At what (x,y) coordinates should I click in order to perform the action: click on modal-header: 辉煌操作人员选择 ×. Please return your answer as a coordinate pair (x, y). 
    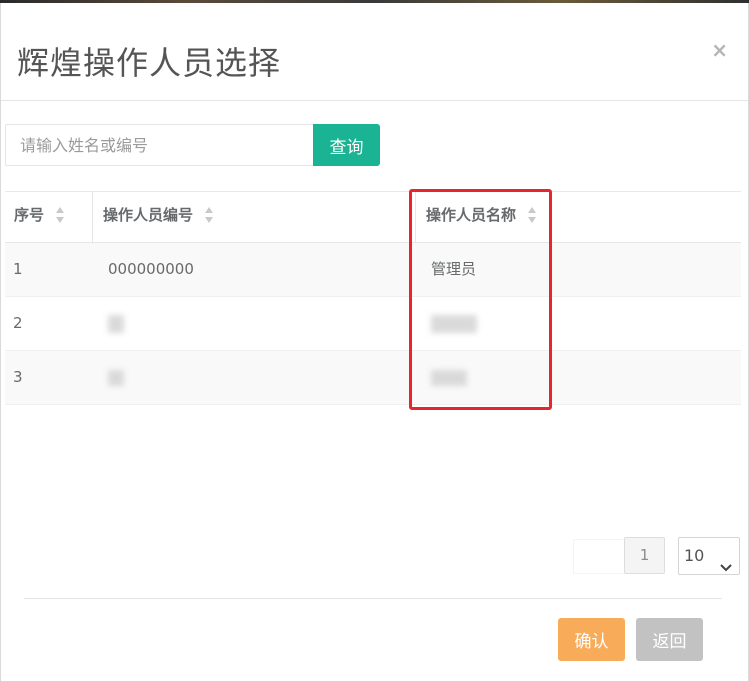
    Looking at the image, I should click on (374, 52).